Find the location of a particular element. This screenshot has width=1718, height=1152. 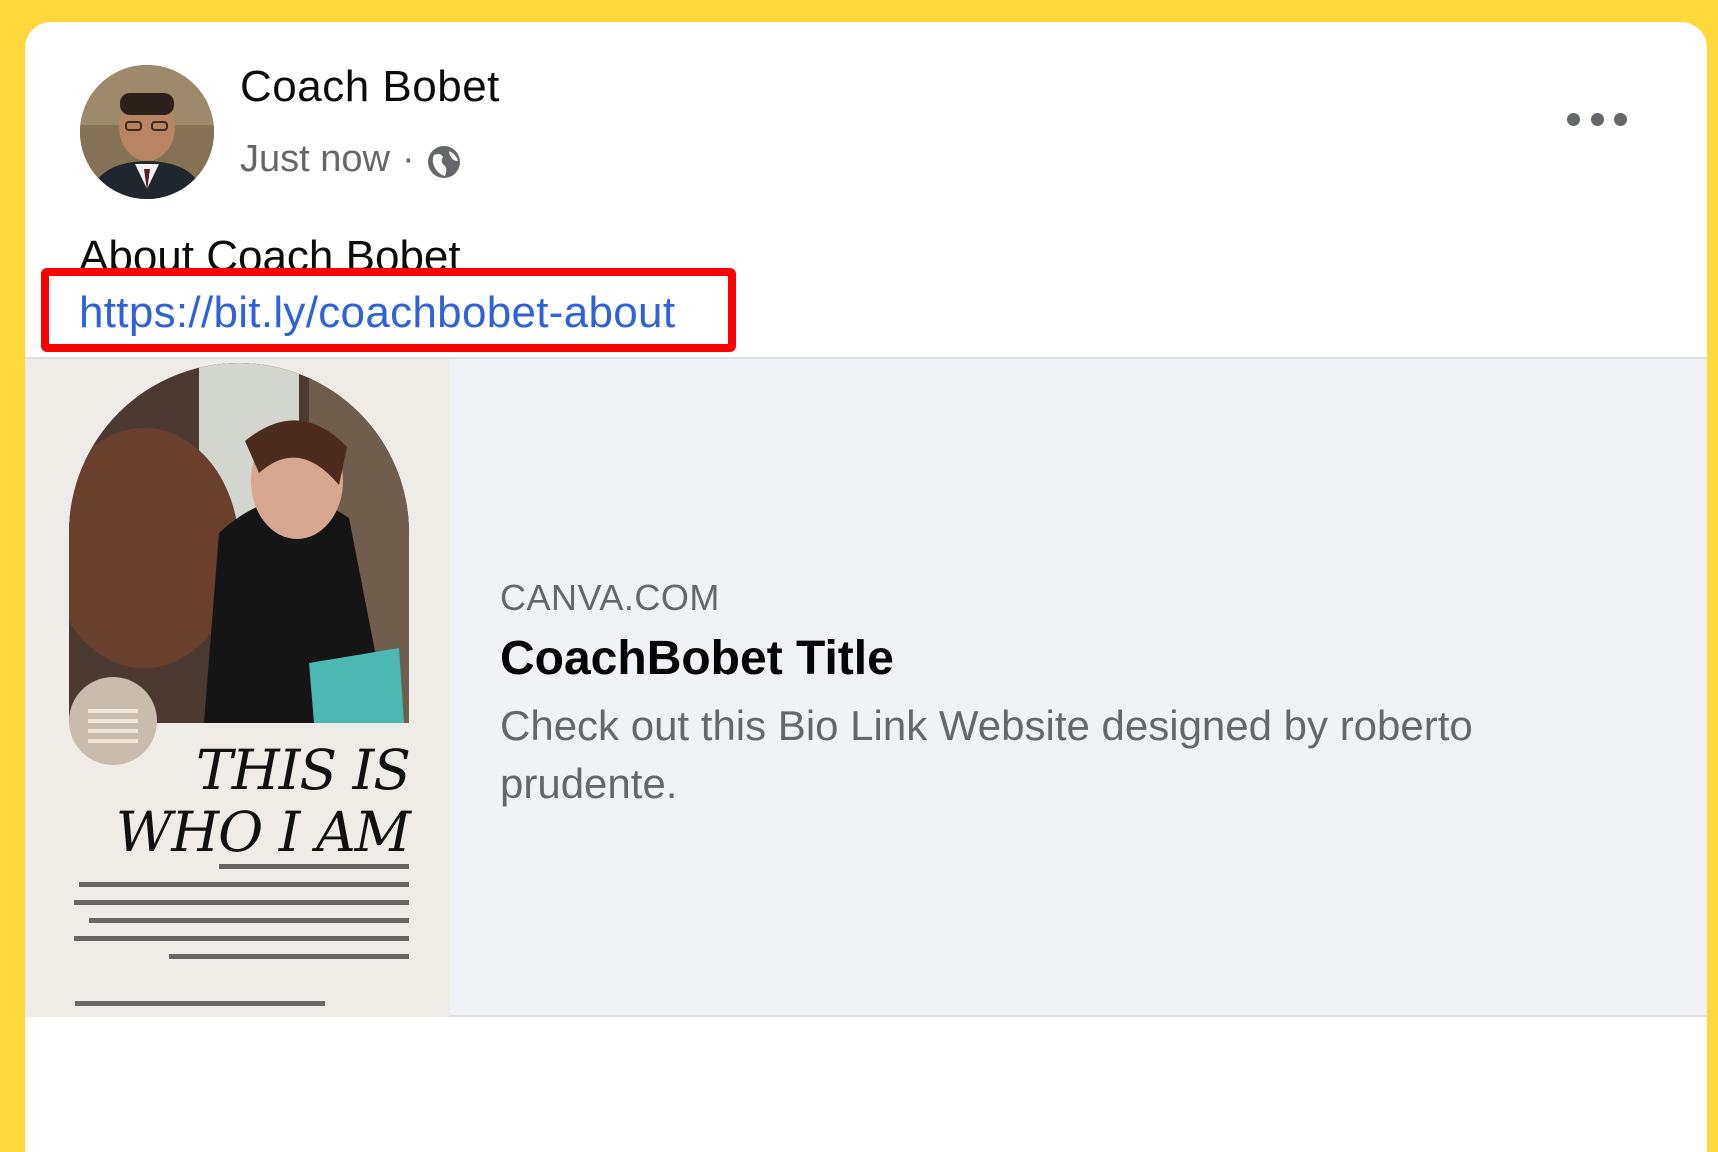

author-avatar is located at coordinates (147, 132).